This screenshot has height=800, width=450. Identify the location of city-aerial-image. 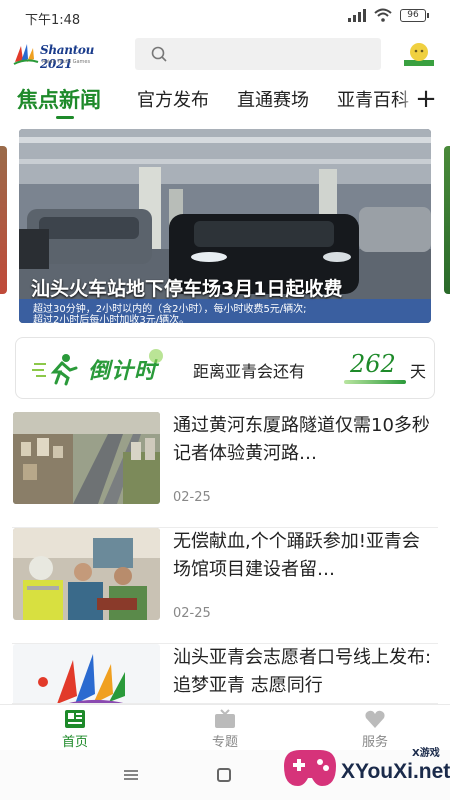
(86, 458).